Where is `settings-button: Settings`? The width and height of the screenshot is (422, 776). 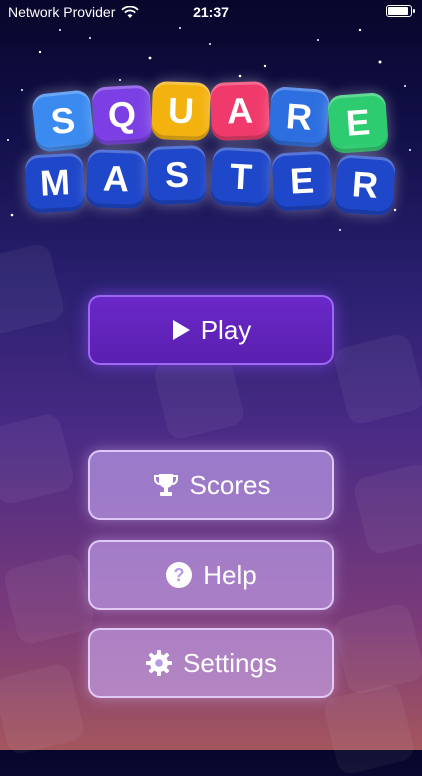 settings-button: Settings is located at coordinates (211, 663).